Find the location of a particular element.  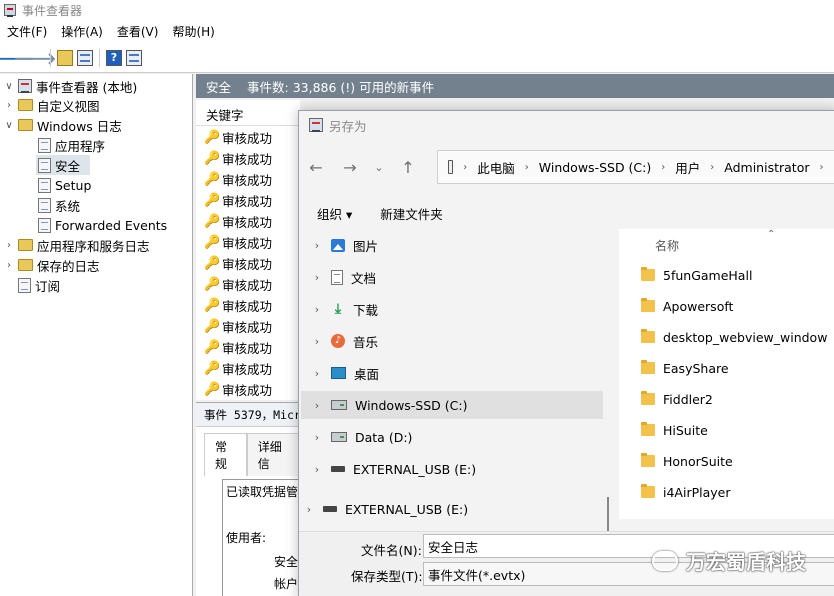

nav-item-documents: › 文档 is located at coordinates (343, 277).